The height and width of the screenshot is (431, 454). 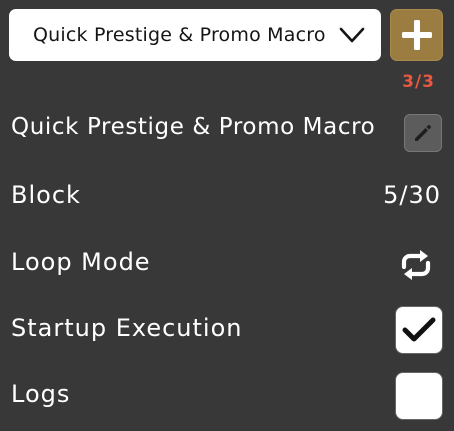 What do you see at coordinates (412, 195) in the screenshot?
I see `block-value: 5/30` at bounding box center [412, 195].